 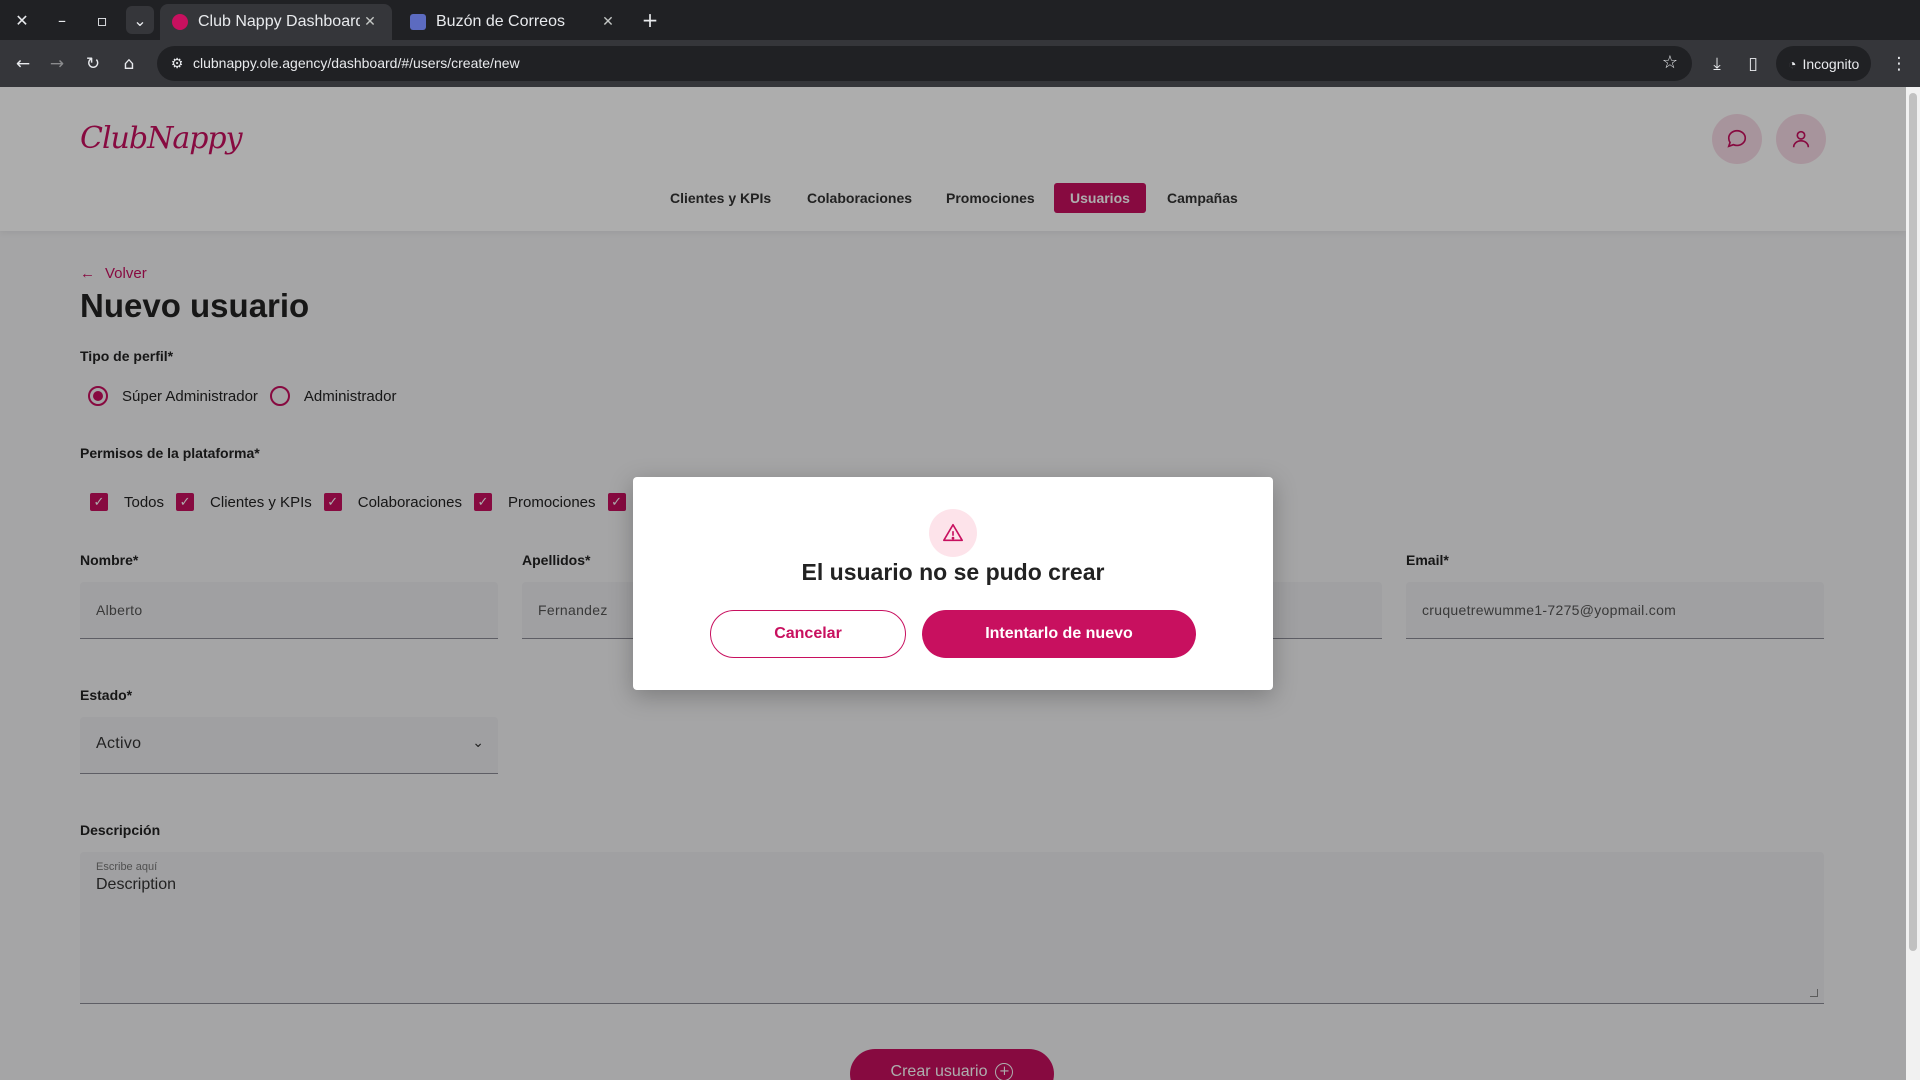 I want to click on tab-title: Buzón de Correos, so click(x=500, y=21).